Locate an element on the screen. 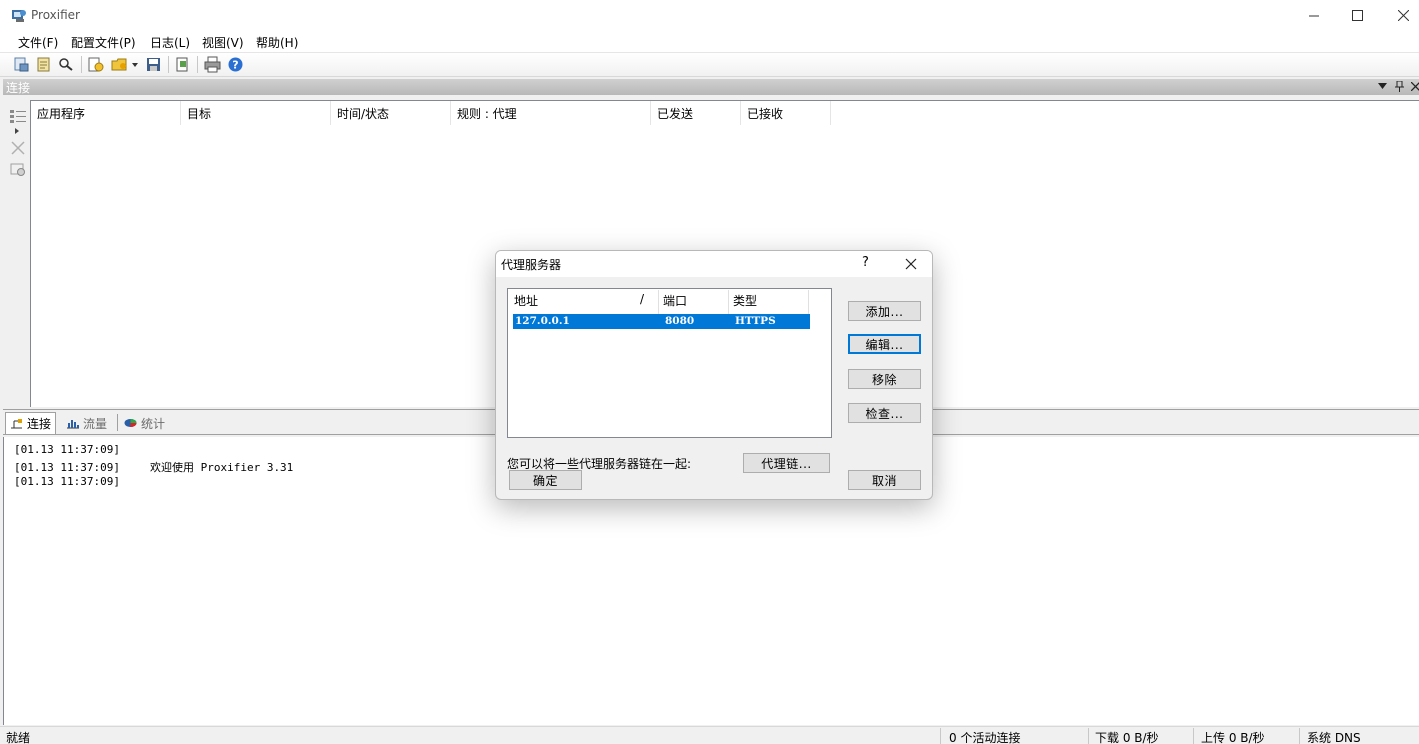 The height and width of the screenshot is (744, 1419). column-received: 已接收 is located at coordinates (786, 113).